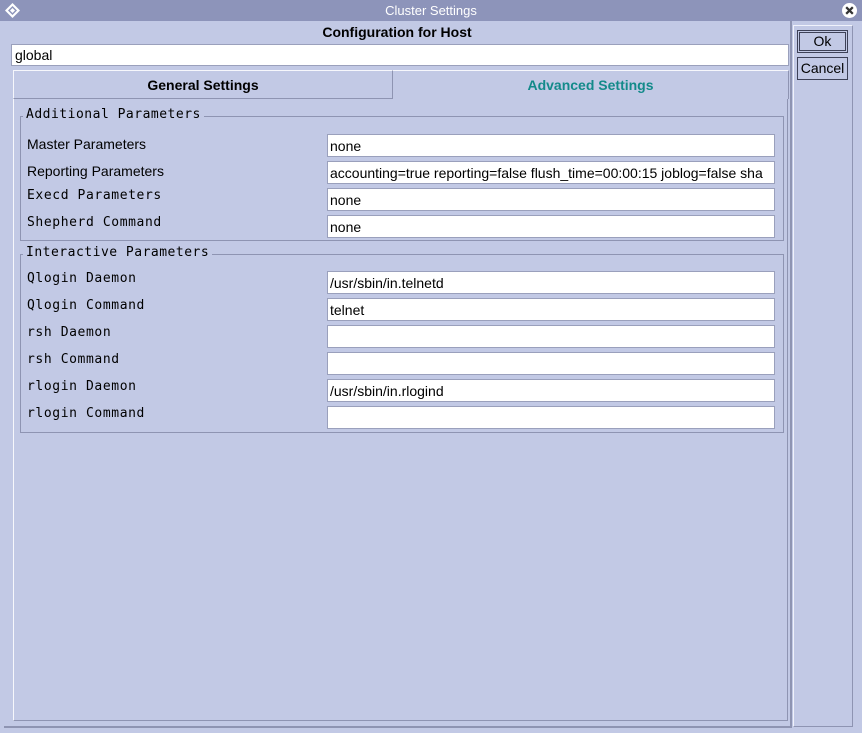 The image size is (862, 733). What do you see at coordinates (551, 199) in the screenshot?
I see `execd-parameters-field: none` at bounding box center [551, 199].